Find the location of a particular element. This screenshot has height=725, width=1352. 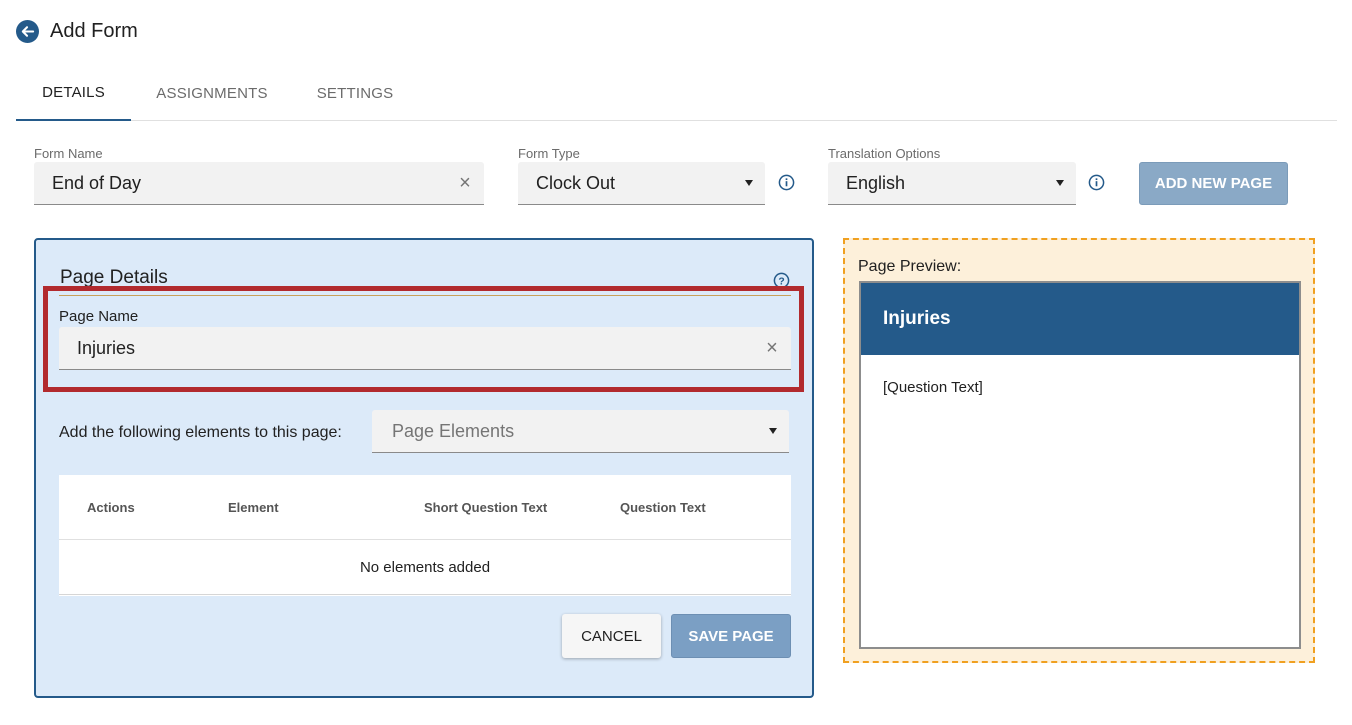

page-elements-placeholder: Page Elements is located at coordinates (453, 430).